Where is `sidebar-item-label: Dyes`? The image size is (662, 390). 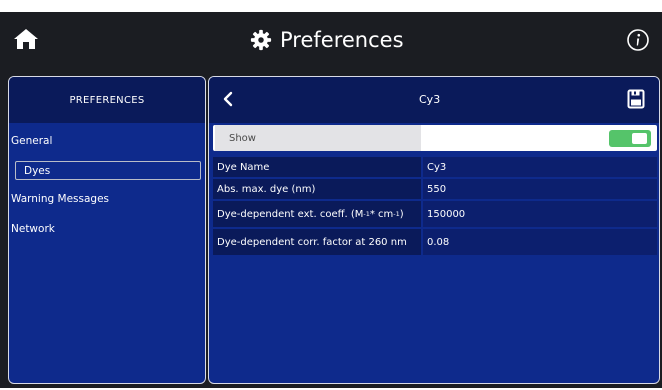
sidebar-item-label: Dyes is located at coordinates (37, 170).